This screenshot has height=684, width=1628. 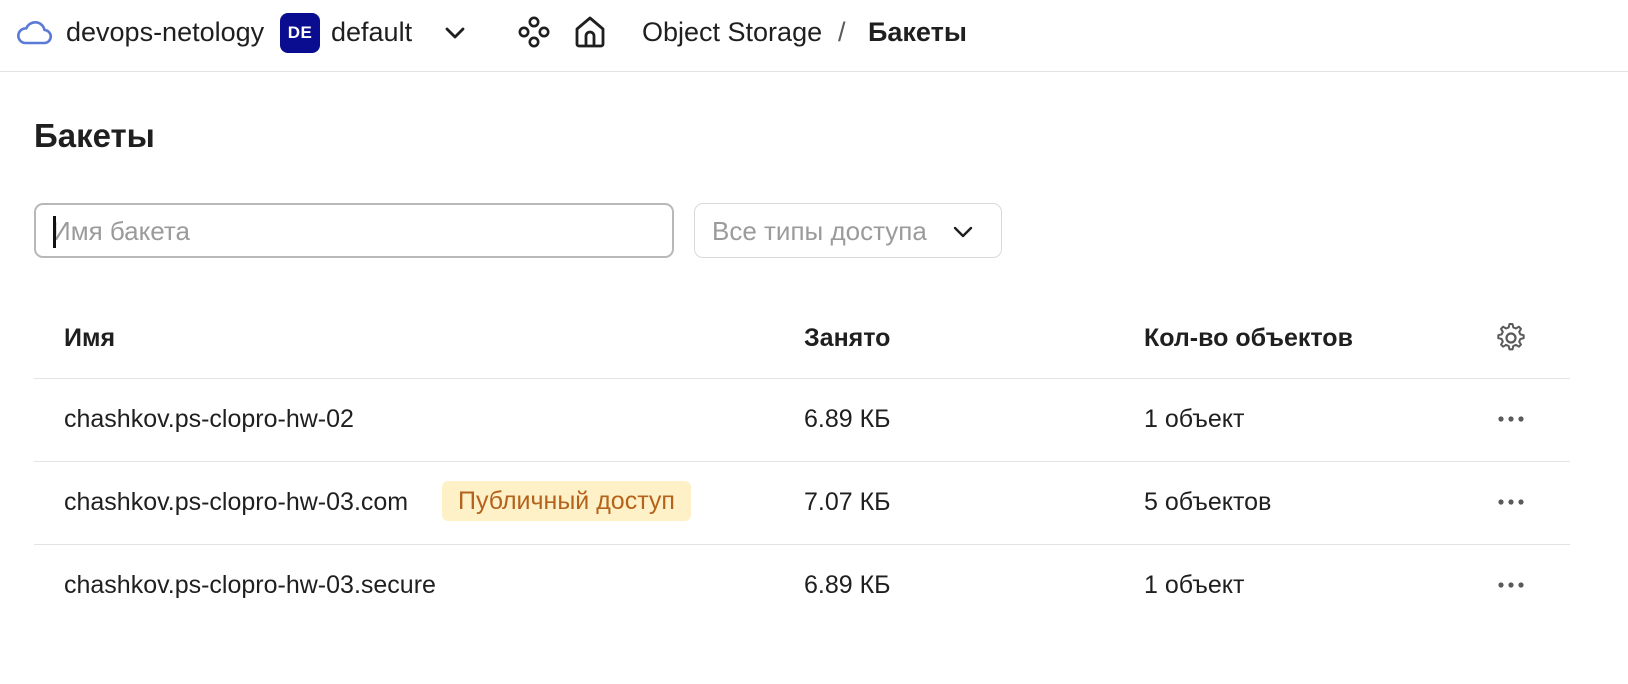 I want to click on access-type-select: Все типы доступа, so click(x=848, y=230).